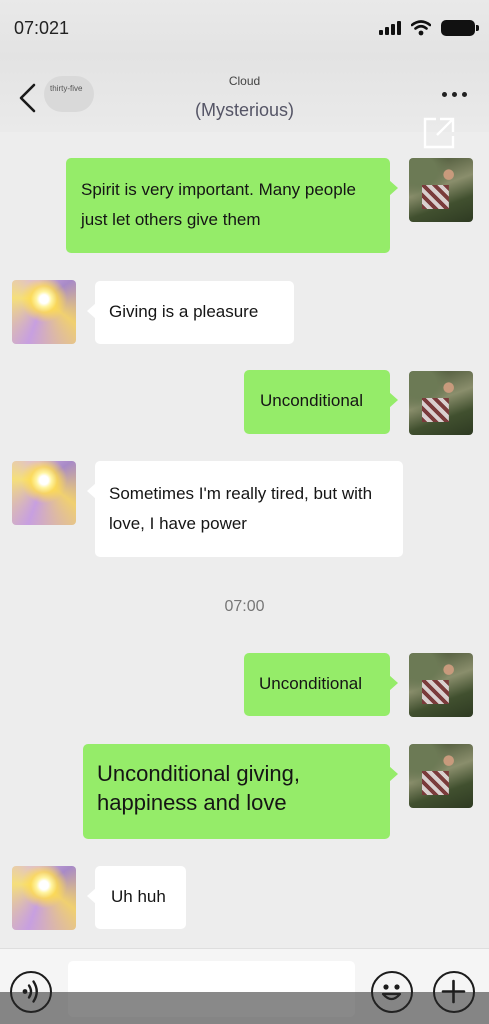 This screenshot has height=1024, width=489. What do you see at coordinates (390, 28) in the screenshot?
I see `signal-icon` at bounding box center [390, 28].